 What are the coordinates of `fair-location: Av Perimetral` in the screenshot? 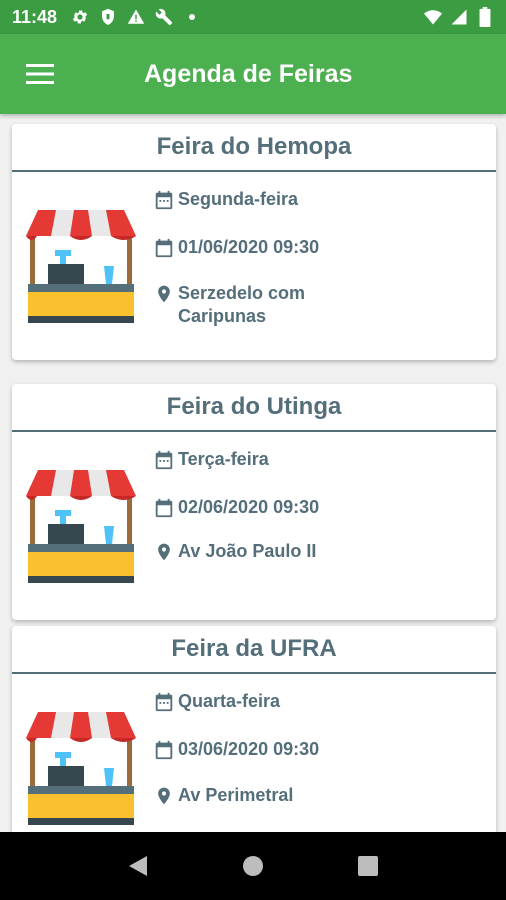 It's located at (236, 795).